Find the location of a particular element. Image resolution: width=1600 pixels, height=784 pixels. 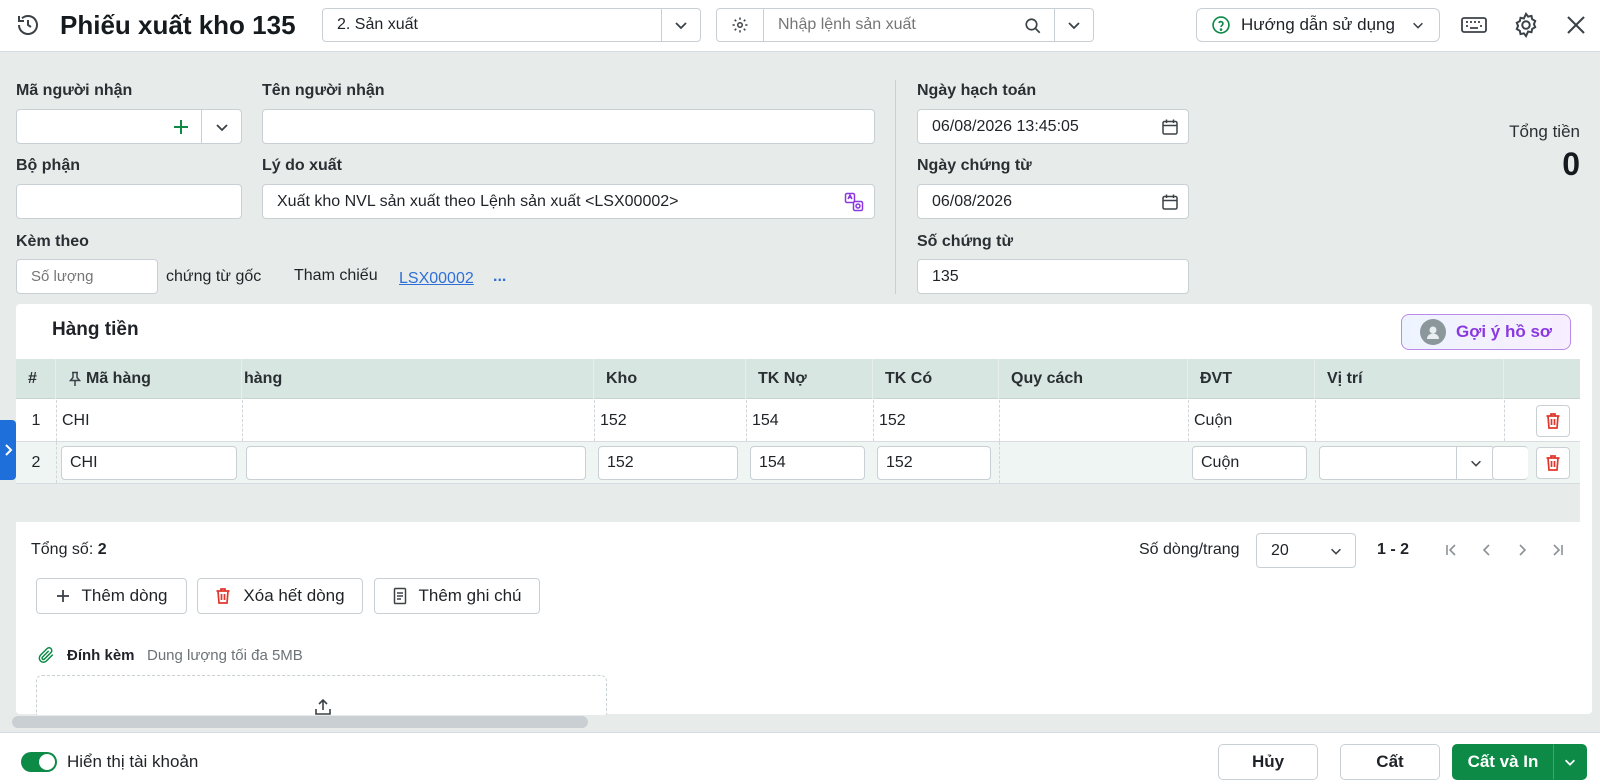

table-row: 1 CHI 152 154 152 Cuộn is located at coordinates (798, 421).